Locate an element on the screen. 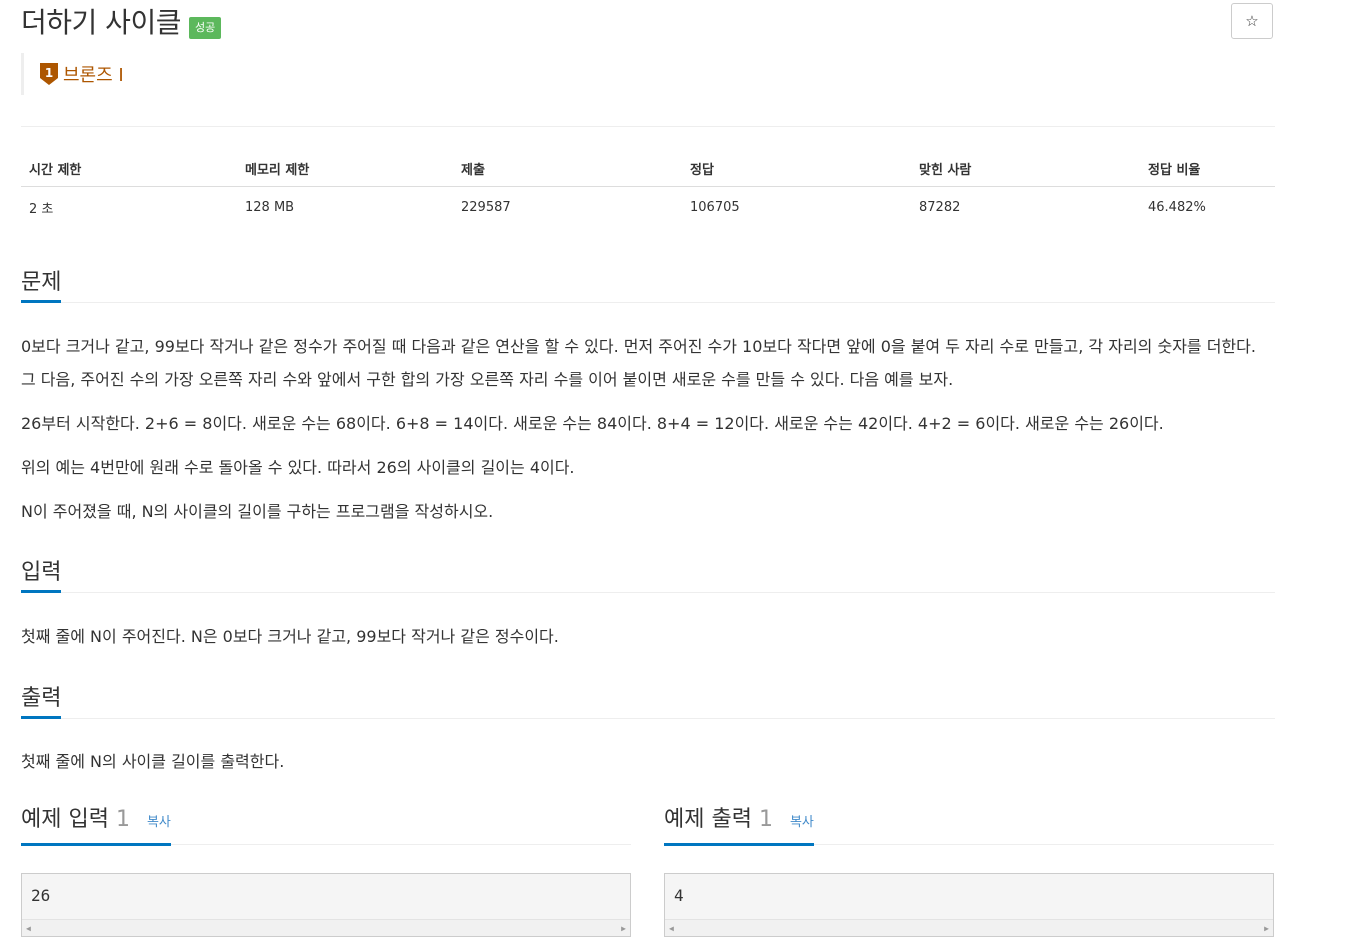 This screenshot has width=1354, height=940. copy-sample-output-button: 복사 is located at coordinates (802, 822).